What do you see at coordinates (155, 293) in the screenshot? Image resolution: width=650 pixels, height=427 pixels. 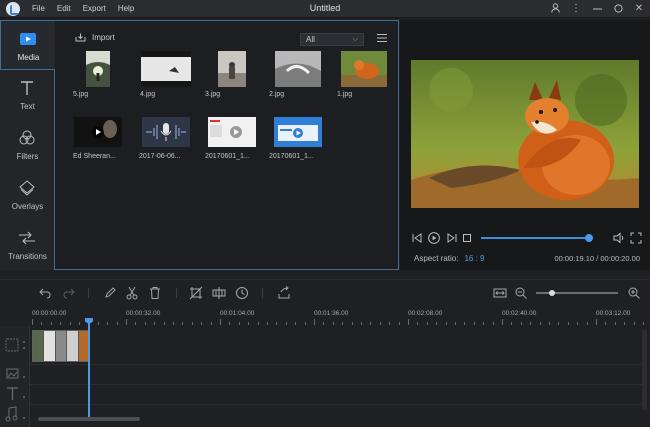 I see `delete-icon` at bounding box center [155, 293].